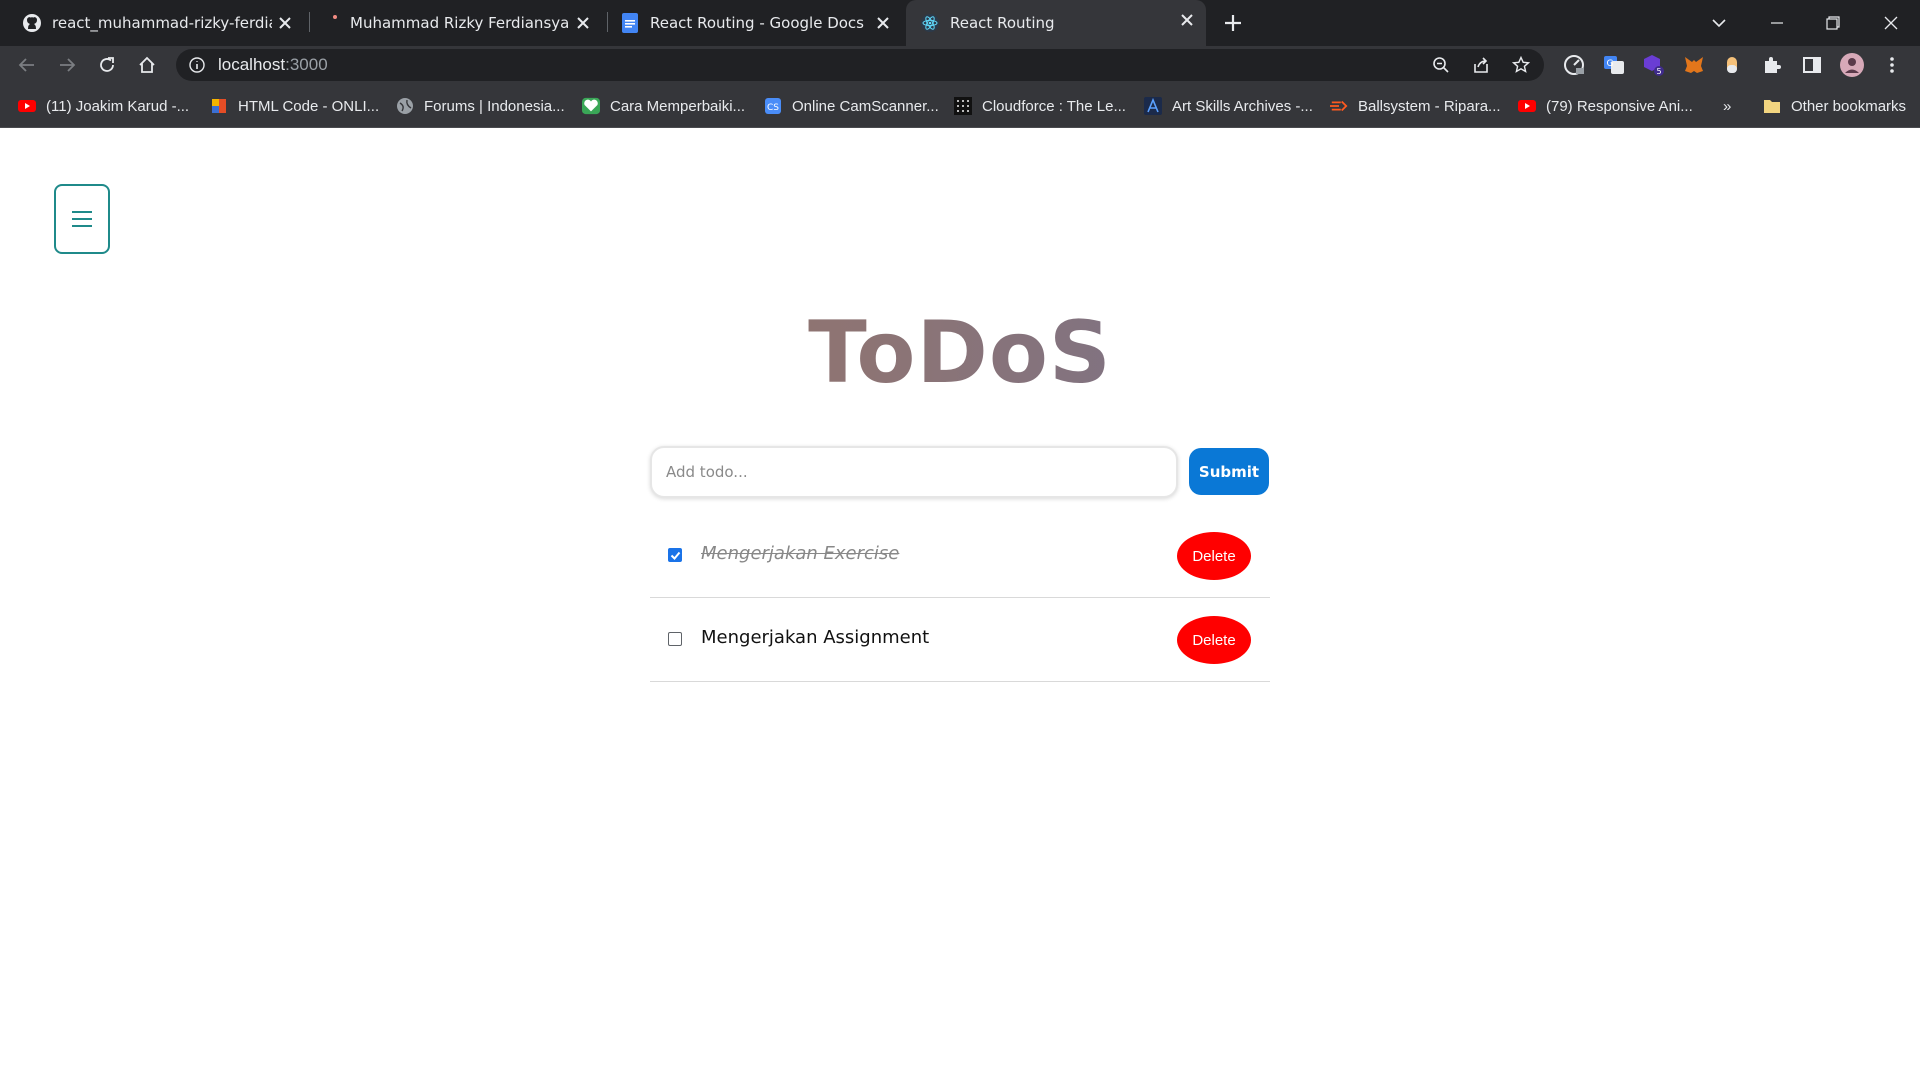 The image size is (1920, 1080). What do you see at coordinates (1574, 65) in the screenshot?
I see `extension-speed-icon` at bounding box center [1574, 65].